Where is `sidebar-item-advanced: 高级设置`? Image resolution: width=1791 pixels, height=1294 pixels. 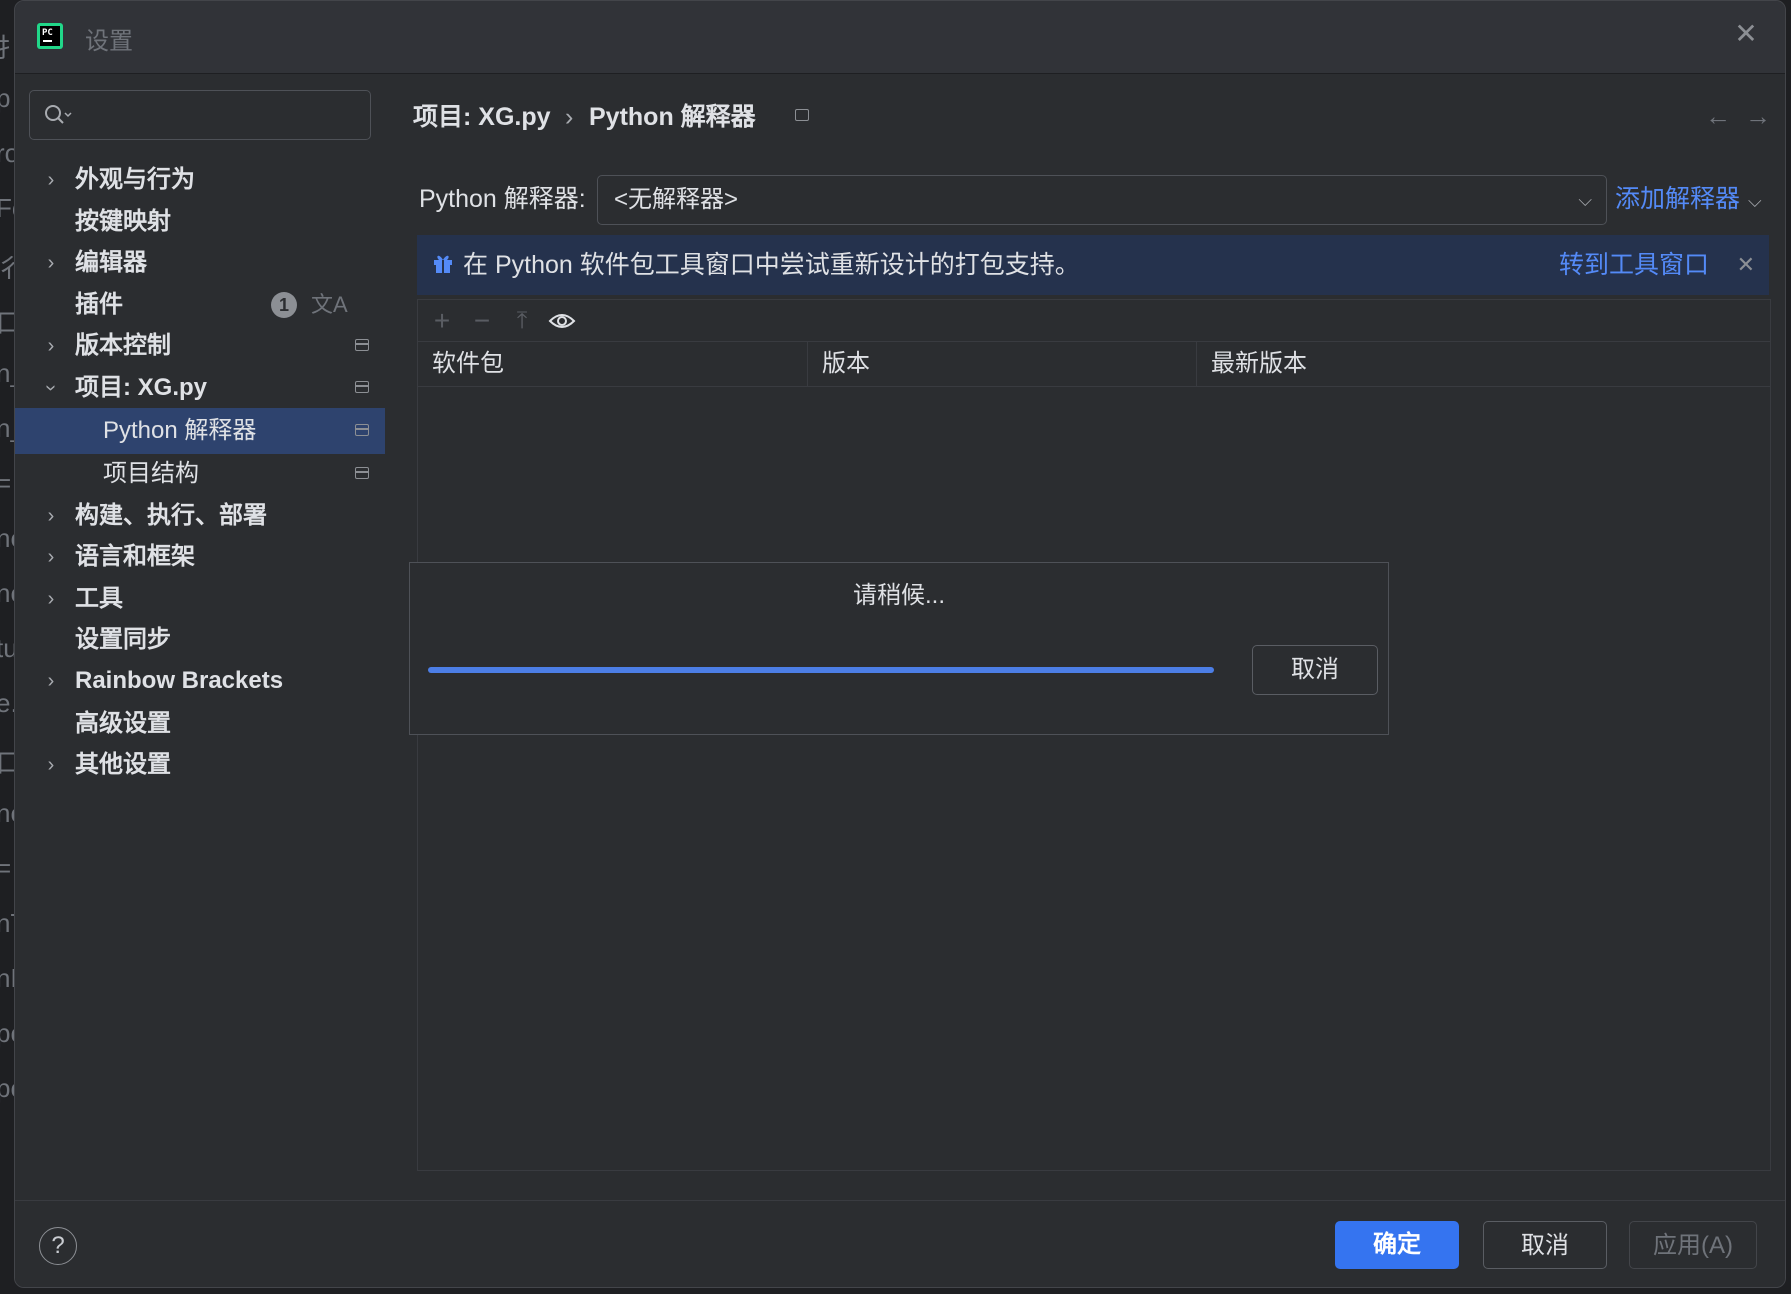
sidebar-item-advanced: 高级设置 is located at coordinates (200, 724).